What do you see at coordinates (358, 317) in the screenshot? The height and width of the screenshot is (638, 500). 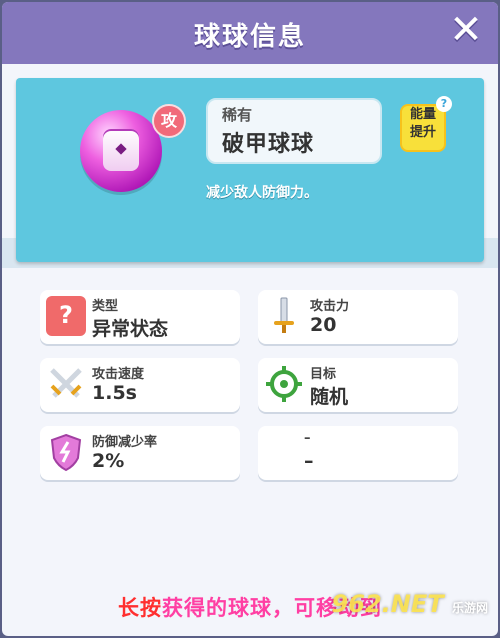 I see `stat-attack: 攻击力 20` at bounding box center [358, 317].